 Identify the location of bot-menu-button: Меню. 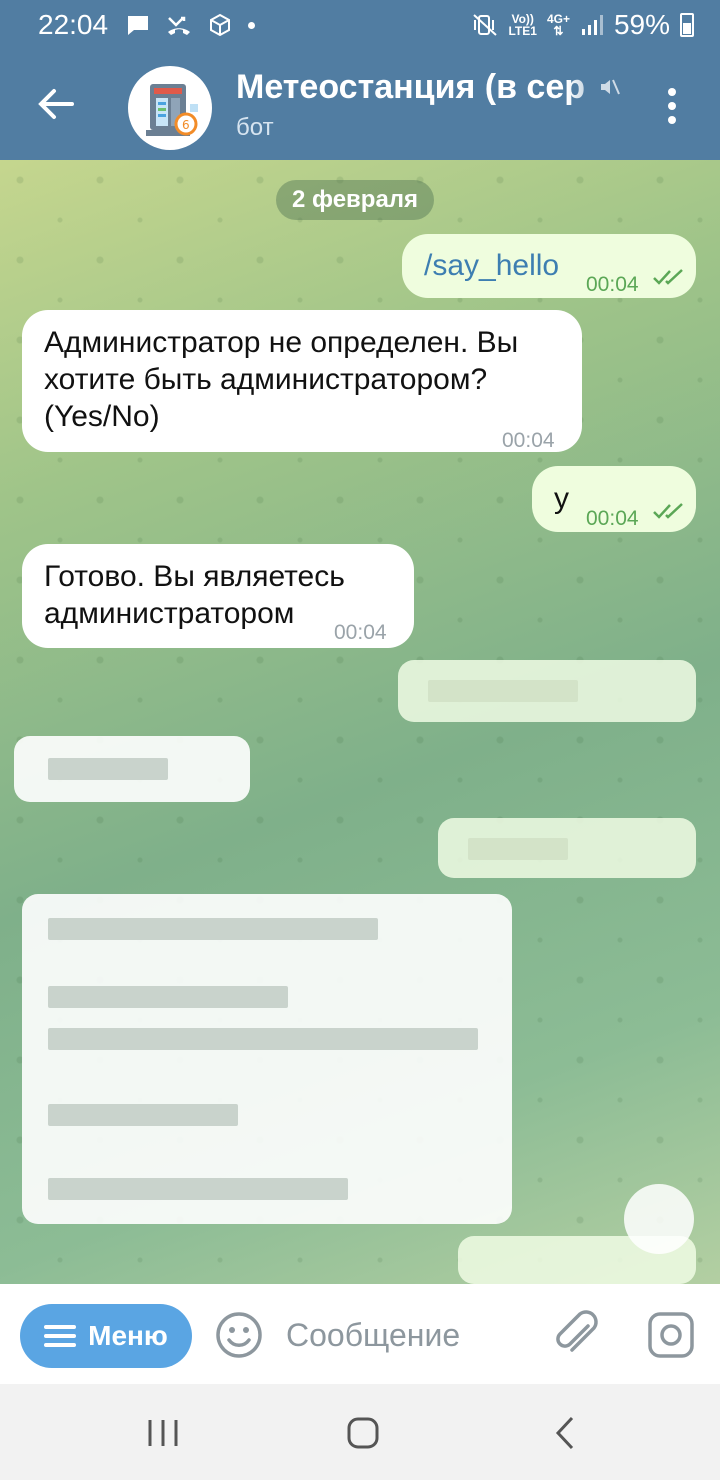
(106, 1336).